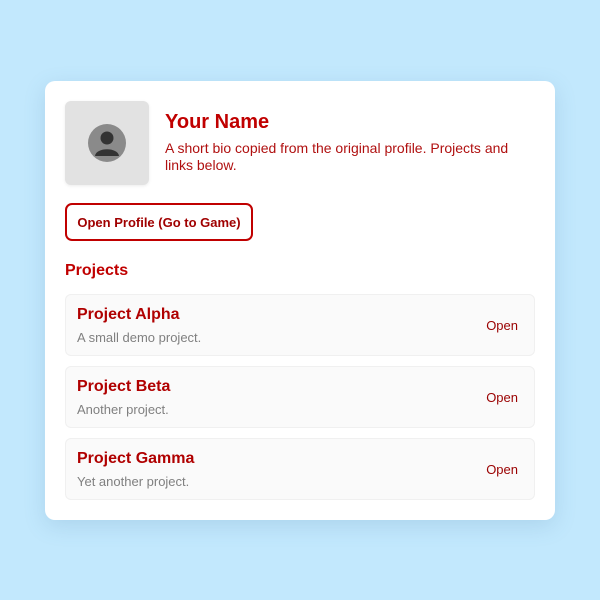 This screenshot has width=600, height=600. Describe the element at coordinates (159, 222) in the screenshot. I see `open-profile-button: Open Profile (Go to Game)` at that location.